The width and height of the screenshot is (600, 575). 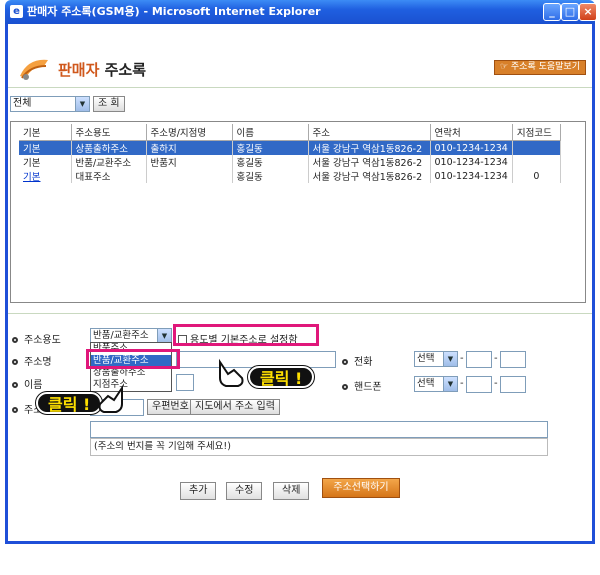 What do you see at coordinates (513, 359) in the screenshot?
I see `phone-last-input` at bounding box center [513, 359].